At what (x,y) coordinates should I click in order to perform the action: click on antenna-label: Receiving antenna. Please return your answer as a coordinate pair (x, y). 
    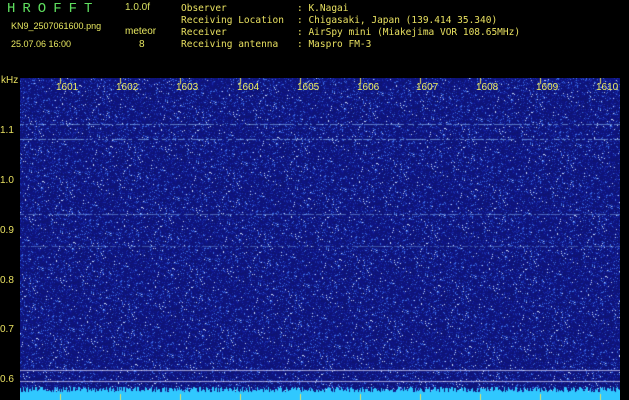
    Looking at the image, I should click on (230, 44).